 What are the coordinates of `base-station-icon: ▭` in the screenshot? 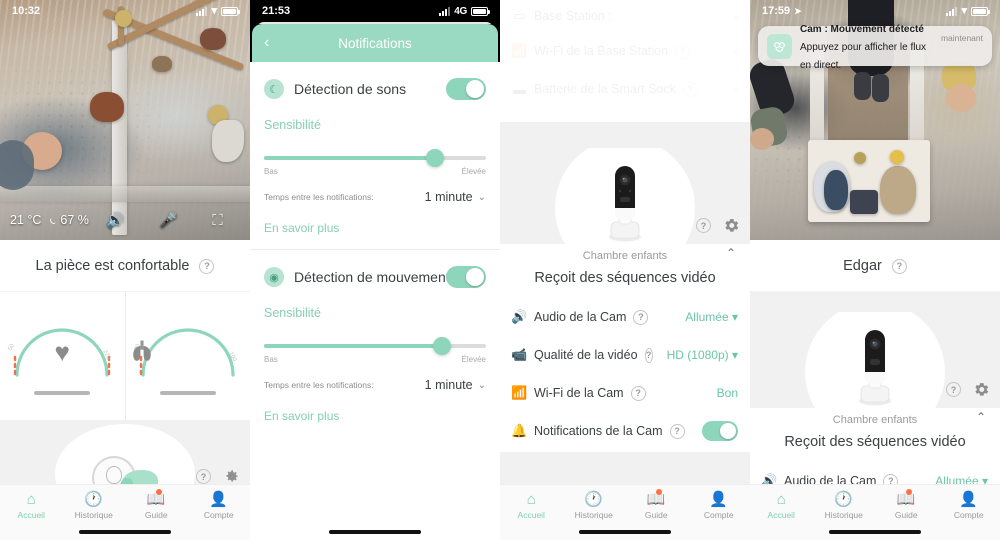 It's located at (519, 15).